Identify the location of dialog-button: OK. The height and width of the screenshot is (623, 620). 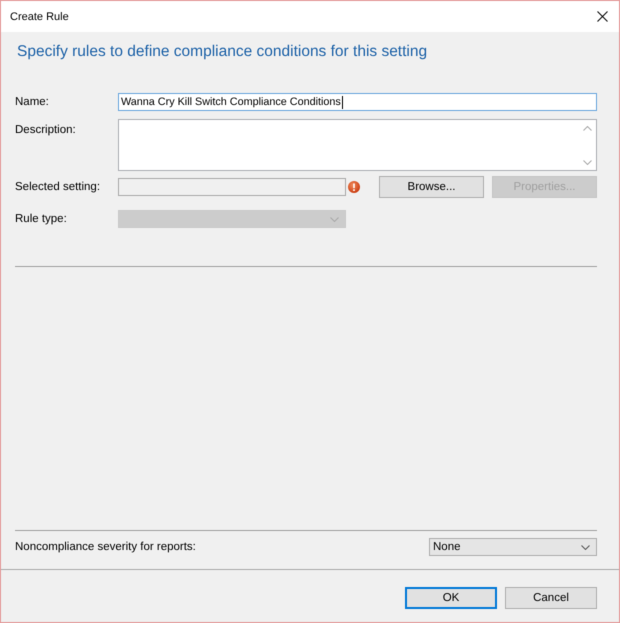
(451, 598).